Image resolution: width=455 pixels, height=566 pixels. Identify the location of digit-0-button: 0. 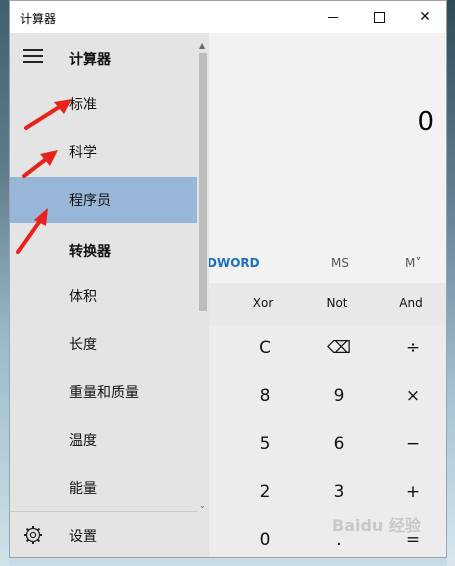
(265, 540).